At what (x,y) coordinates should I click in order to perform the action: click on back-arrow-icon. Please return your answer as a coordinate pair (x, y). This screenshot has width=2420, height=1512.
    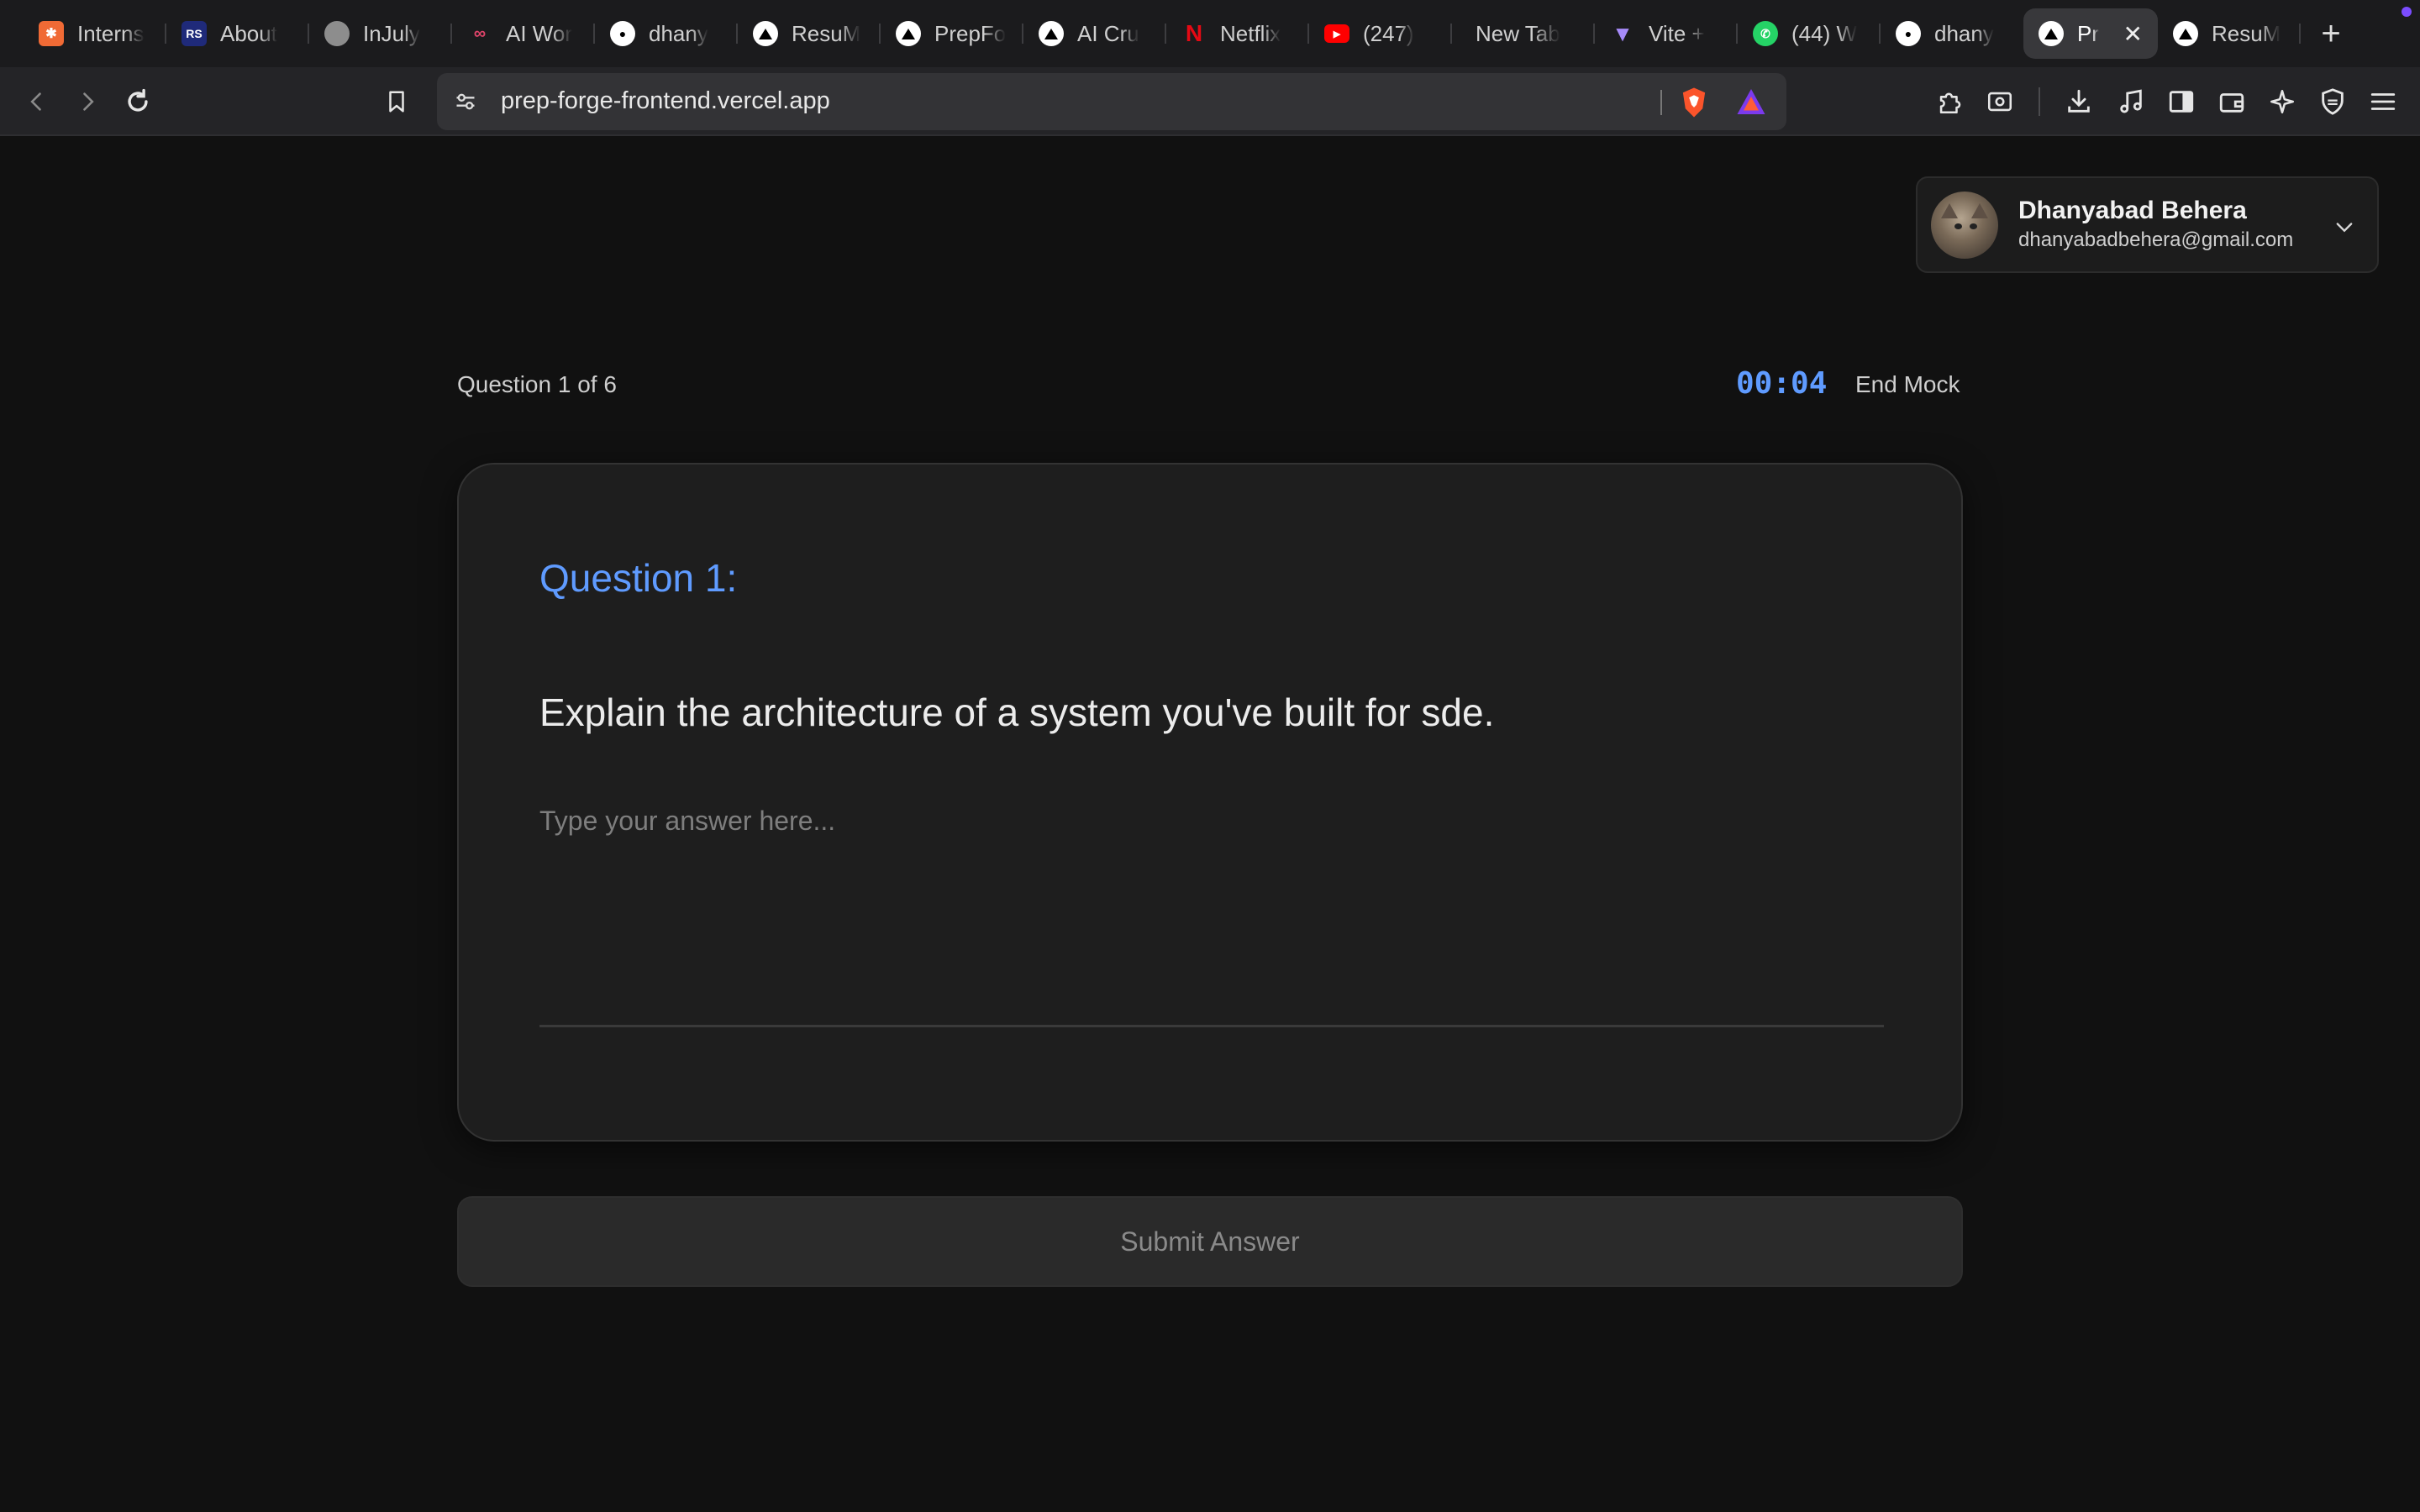
    Looking at the image, I should click on (35, 101).